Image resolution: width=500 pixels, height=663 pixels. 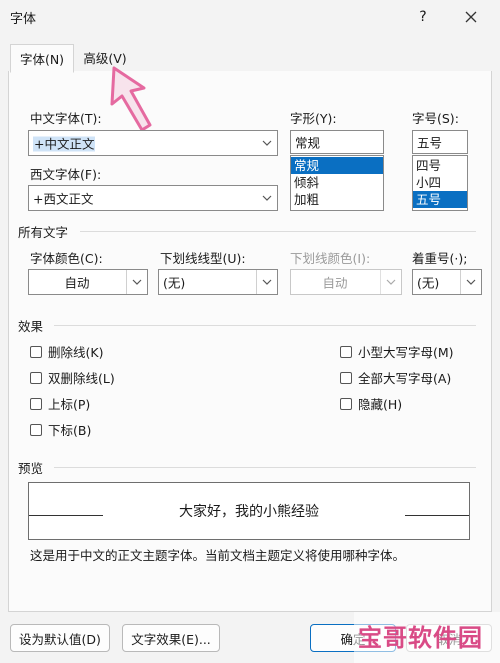 I want to click on font-size-input: 五号, so click(x=440, y=142).